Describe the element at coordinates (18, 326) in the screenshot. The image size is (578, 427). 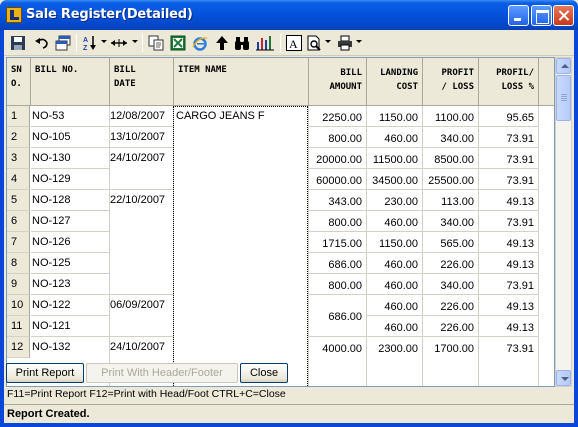
I see `row-number: 11` at that location.